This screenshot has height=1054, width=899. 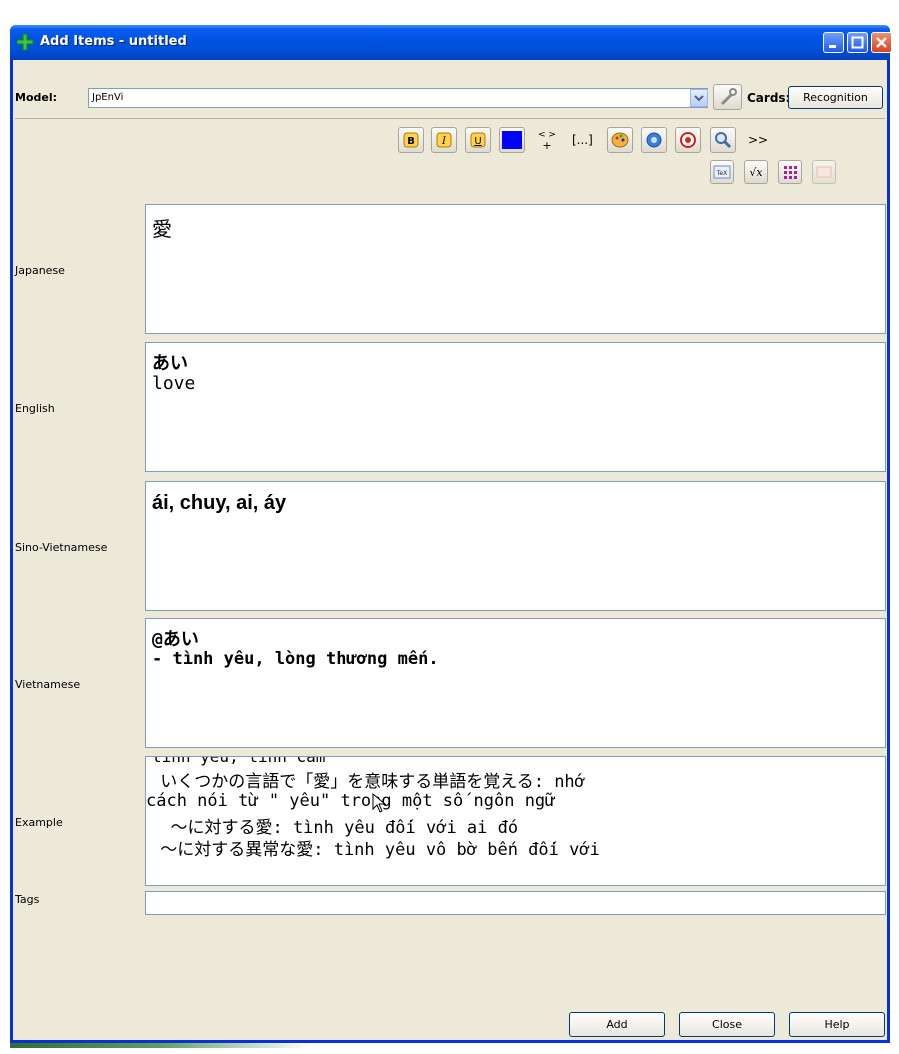 What do you see at coordinates (375, 850) in the screenshot?
I see `example-line: ～に対する異常な愛: tình yêu vô bờ bến đối với` at bounding box center [375, 850].